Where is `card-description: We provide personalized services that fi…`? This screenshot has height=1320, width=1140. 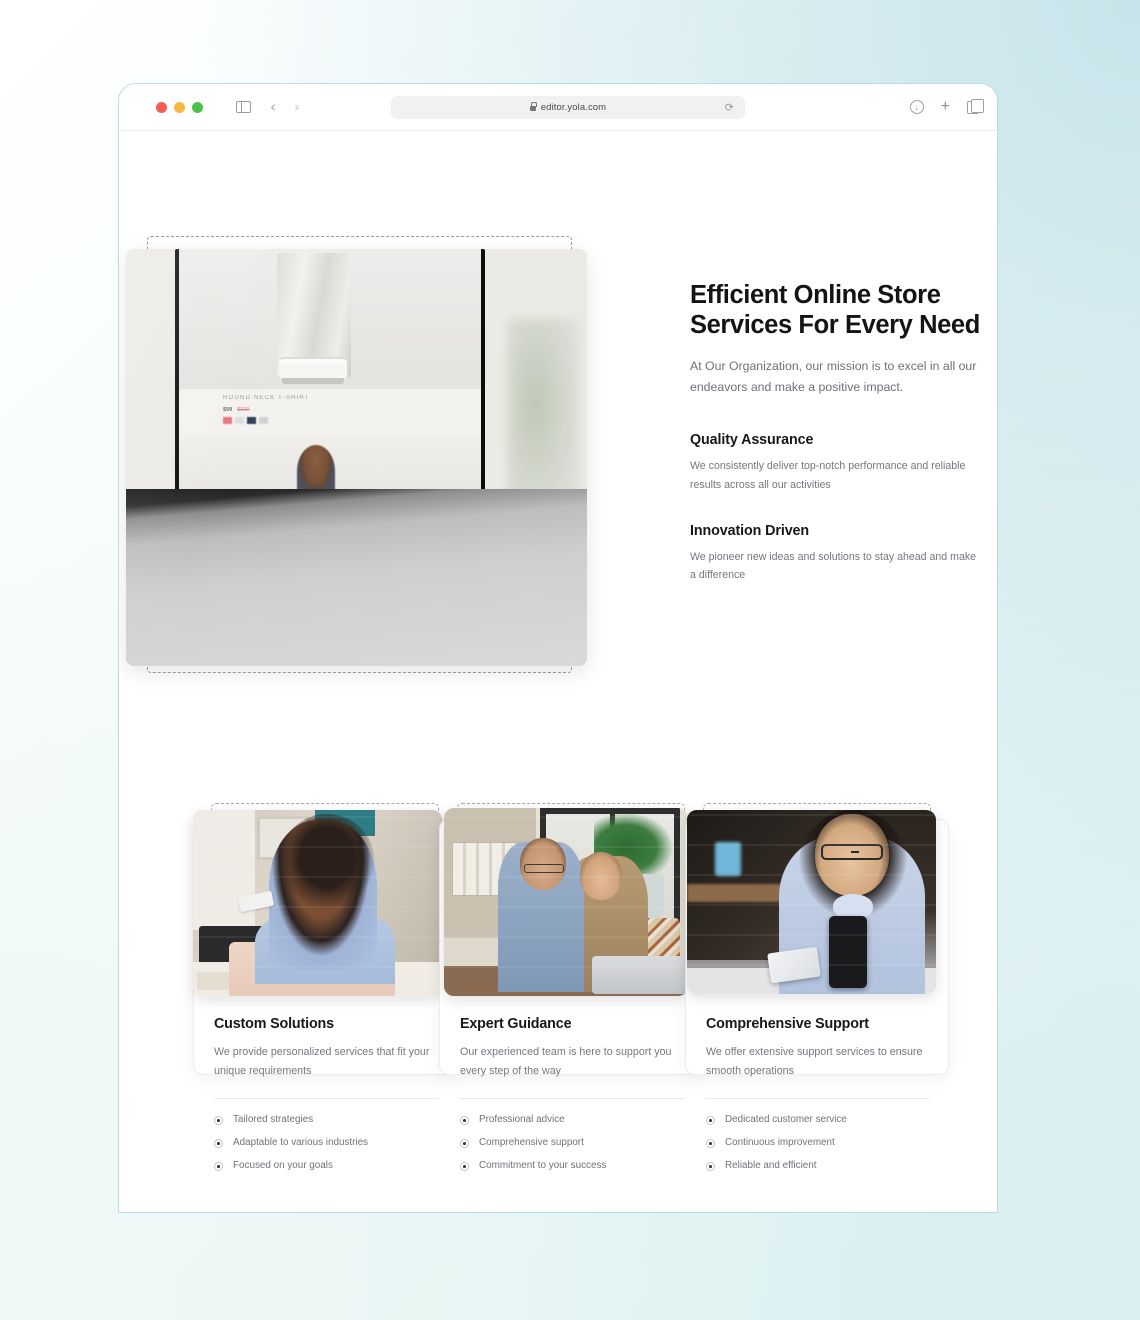
card-description: We provide personalized services that fi… is located at coordinates (322, 1061).